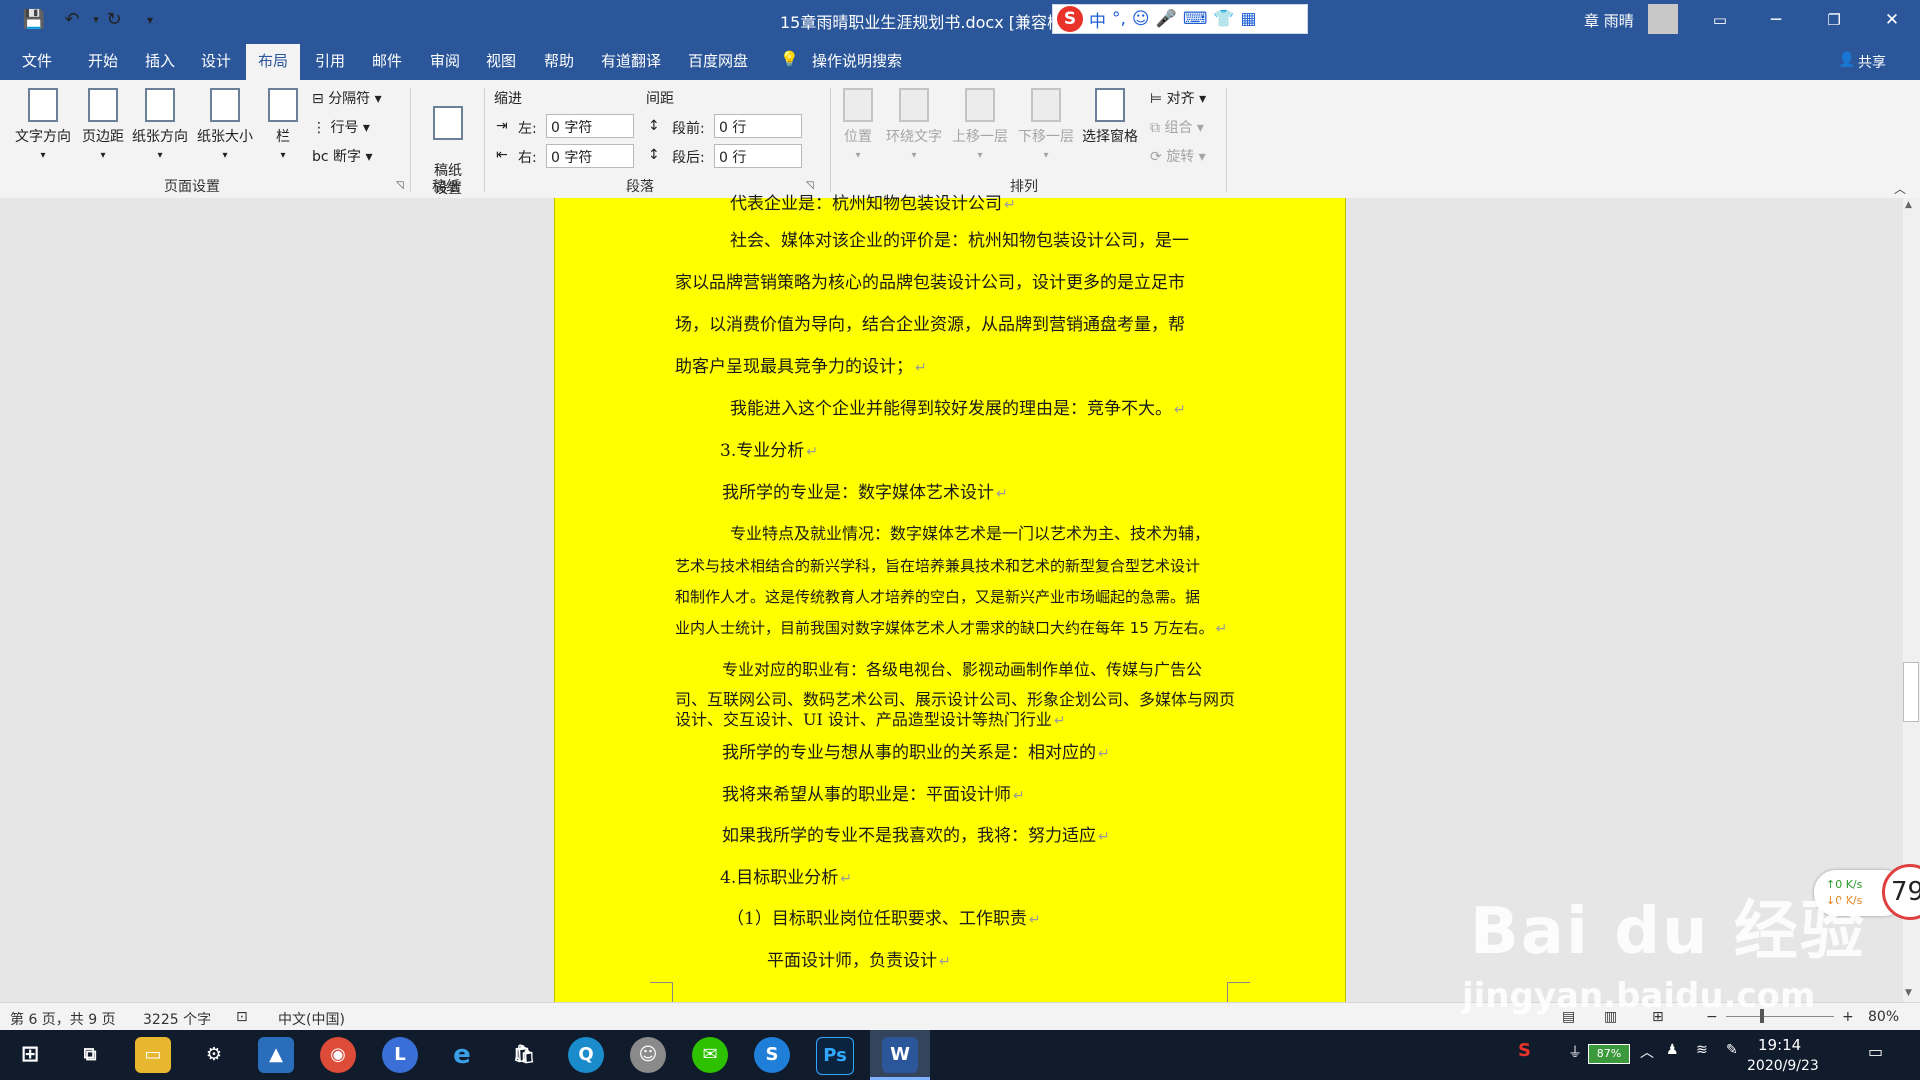 The width and height of the screenshot is (1920, 1080). Describe the element at coordinates (1249, 19) in the screenshot. I see `ime-toolbox-icon: ▦` at that location.